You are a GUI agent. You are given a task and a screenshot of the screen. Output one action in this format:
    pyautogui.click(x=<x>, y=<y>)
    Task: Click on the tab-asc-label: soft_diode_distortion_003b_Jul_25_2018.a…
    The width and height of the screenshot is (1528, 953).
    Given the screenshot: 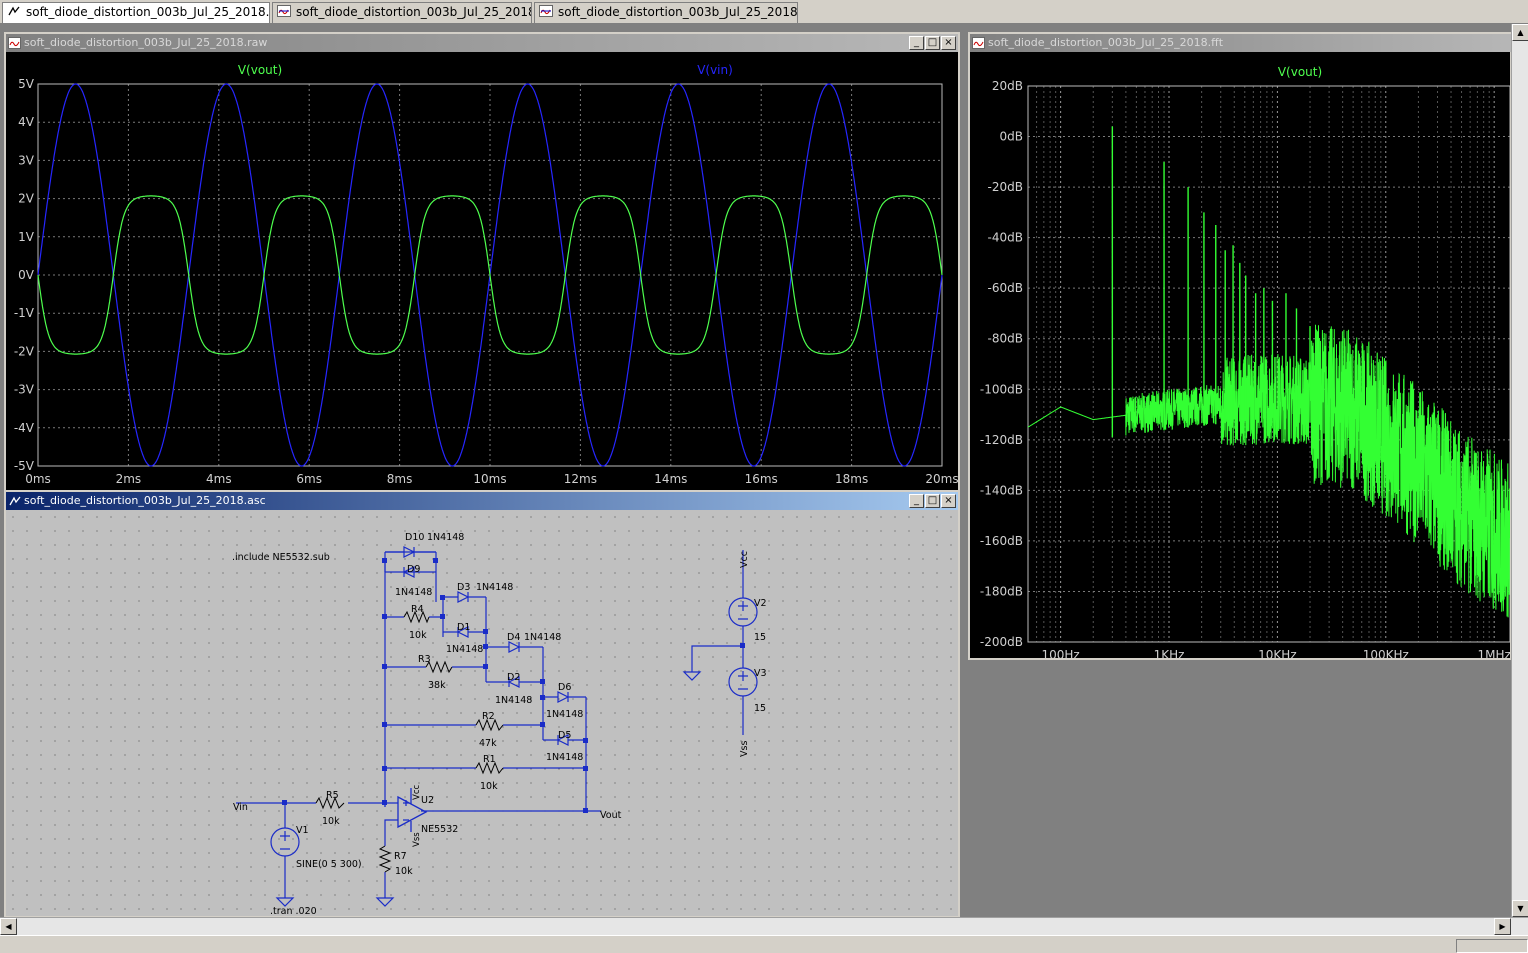 What is the action you would take?
    pyautogui.click(x=148, y=12)
    